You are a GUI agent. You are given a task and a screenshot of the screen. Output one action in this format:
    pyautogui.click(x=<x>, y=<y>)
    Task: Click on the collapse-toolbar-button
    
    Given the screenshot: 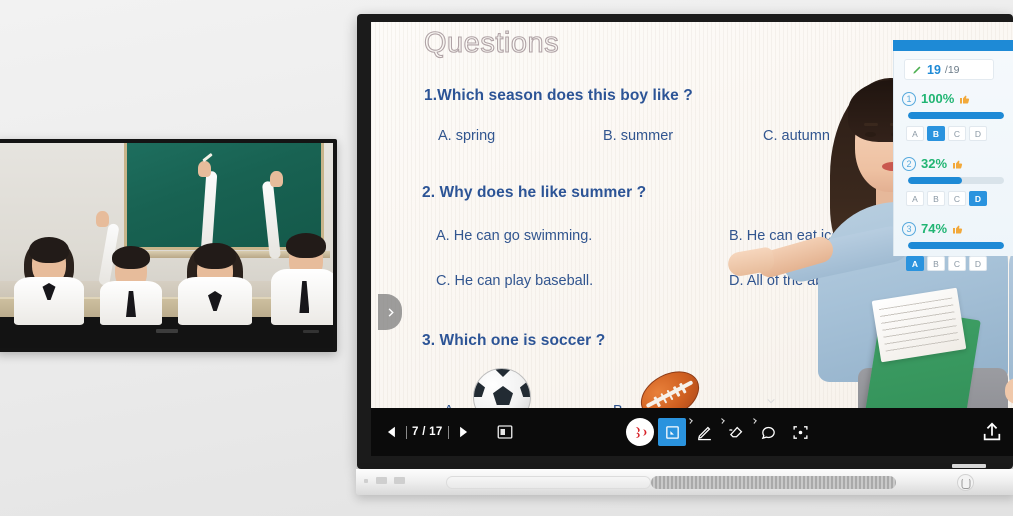 What is the action you would take?
    pyautogui.click(x=771, y=401)
    